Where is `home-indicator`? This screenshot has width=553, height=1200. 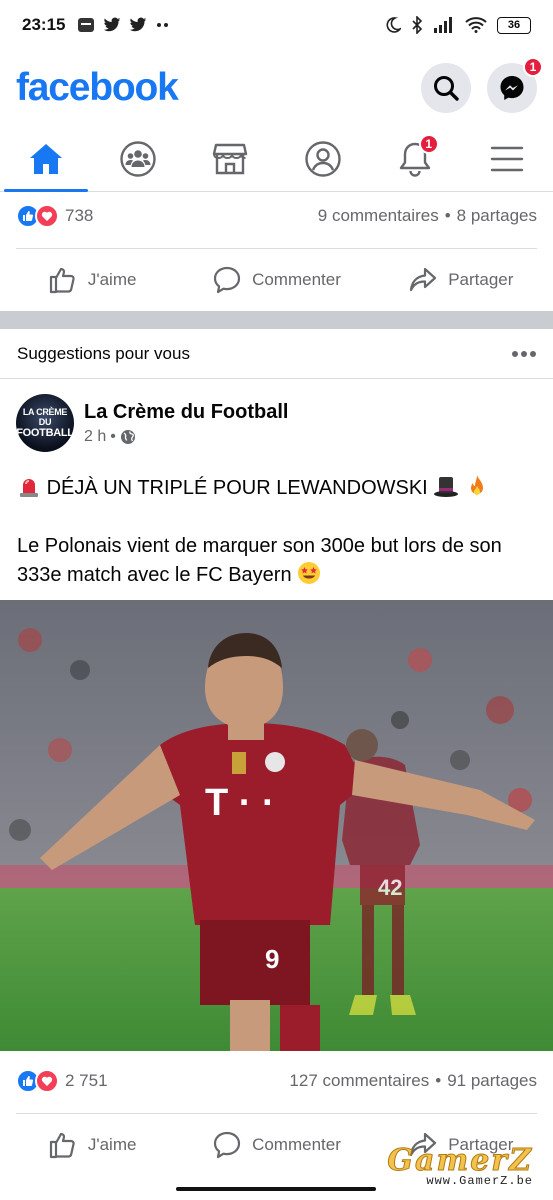 home-indicator is located at coordinates (276, 1189).